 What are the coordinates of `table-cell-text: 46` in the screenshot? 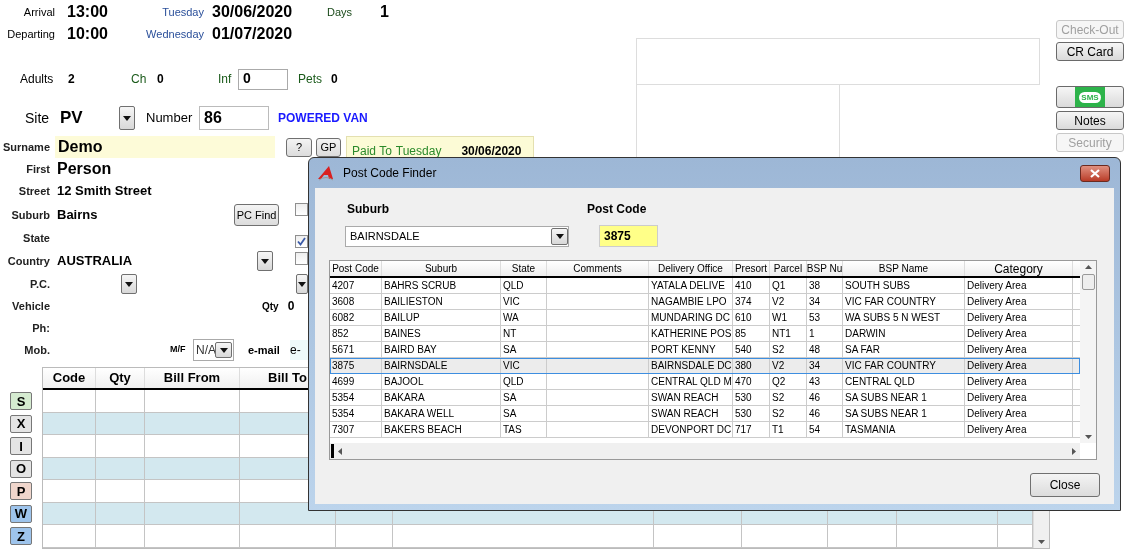 It's located at (815, 414).